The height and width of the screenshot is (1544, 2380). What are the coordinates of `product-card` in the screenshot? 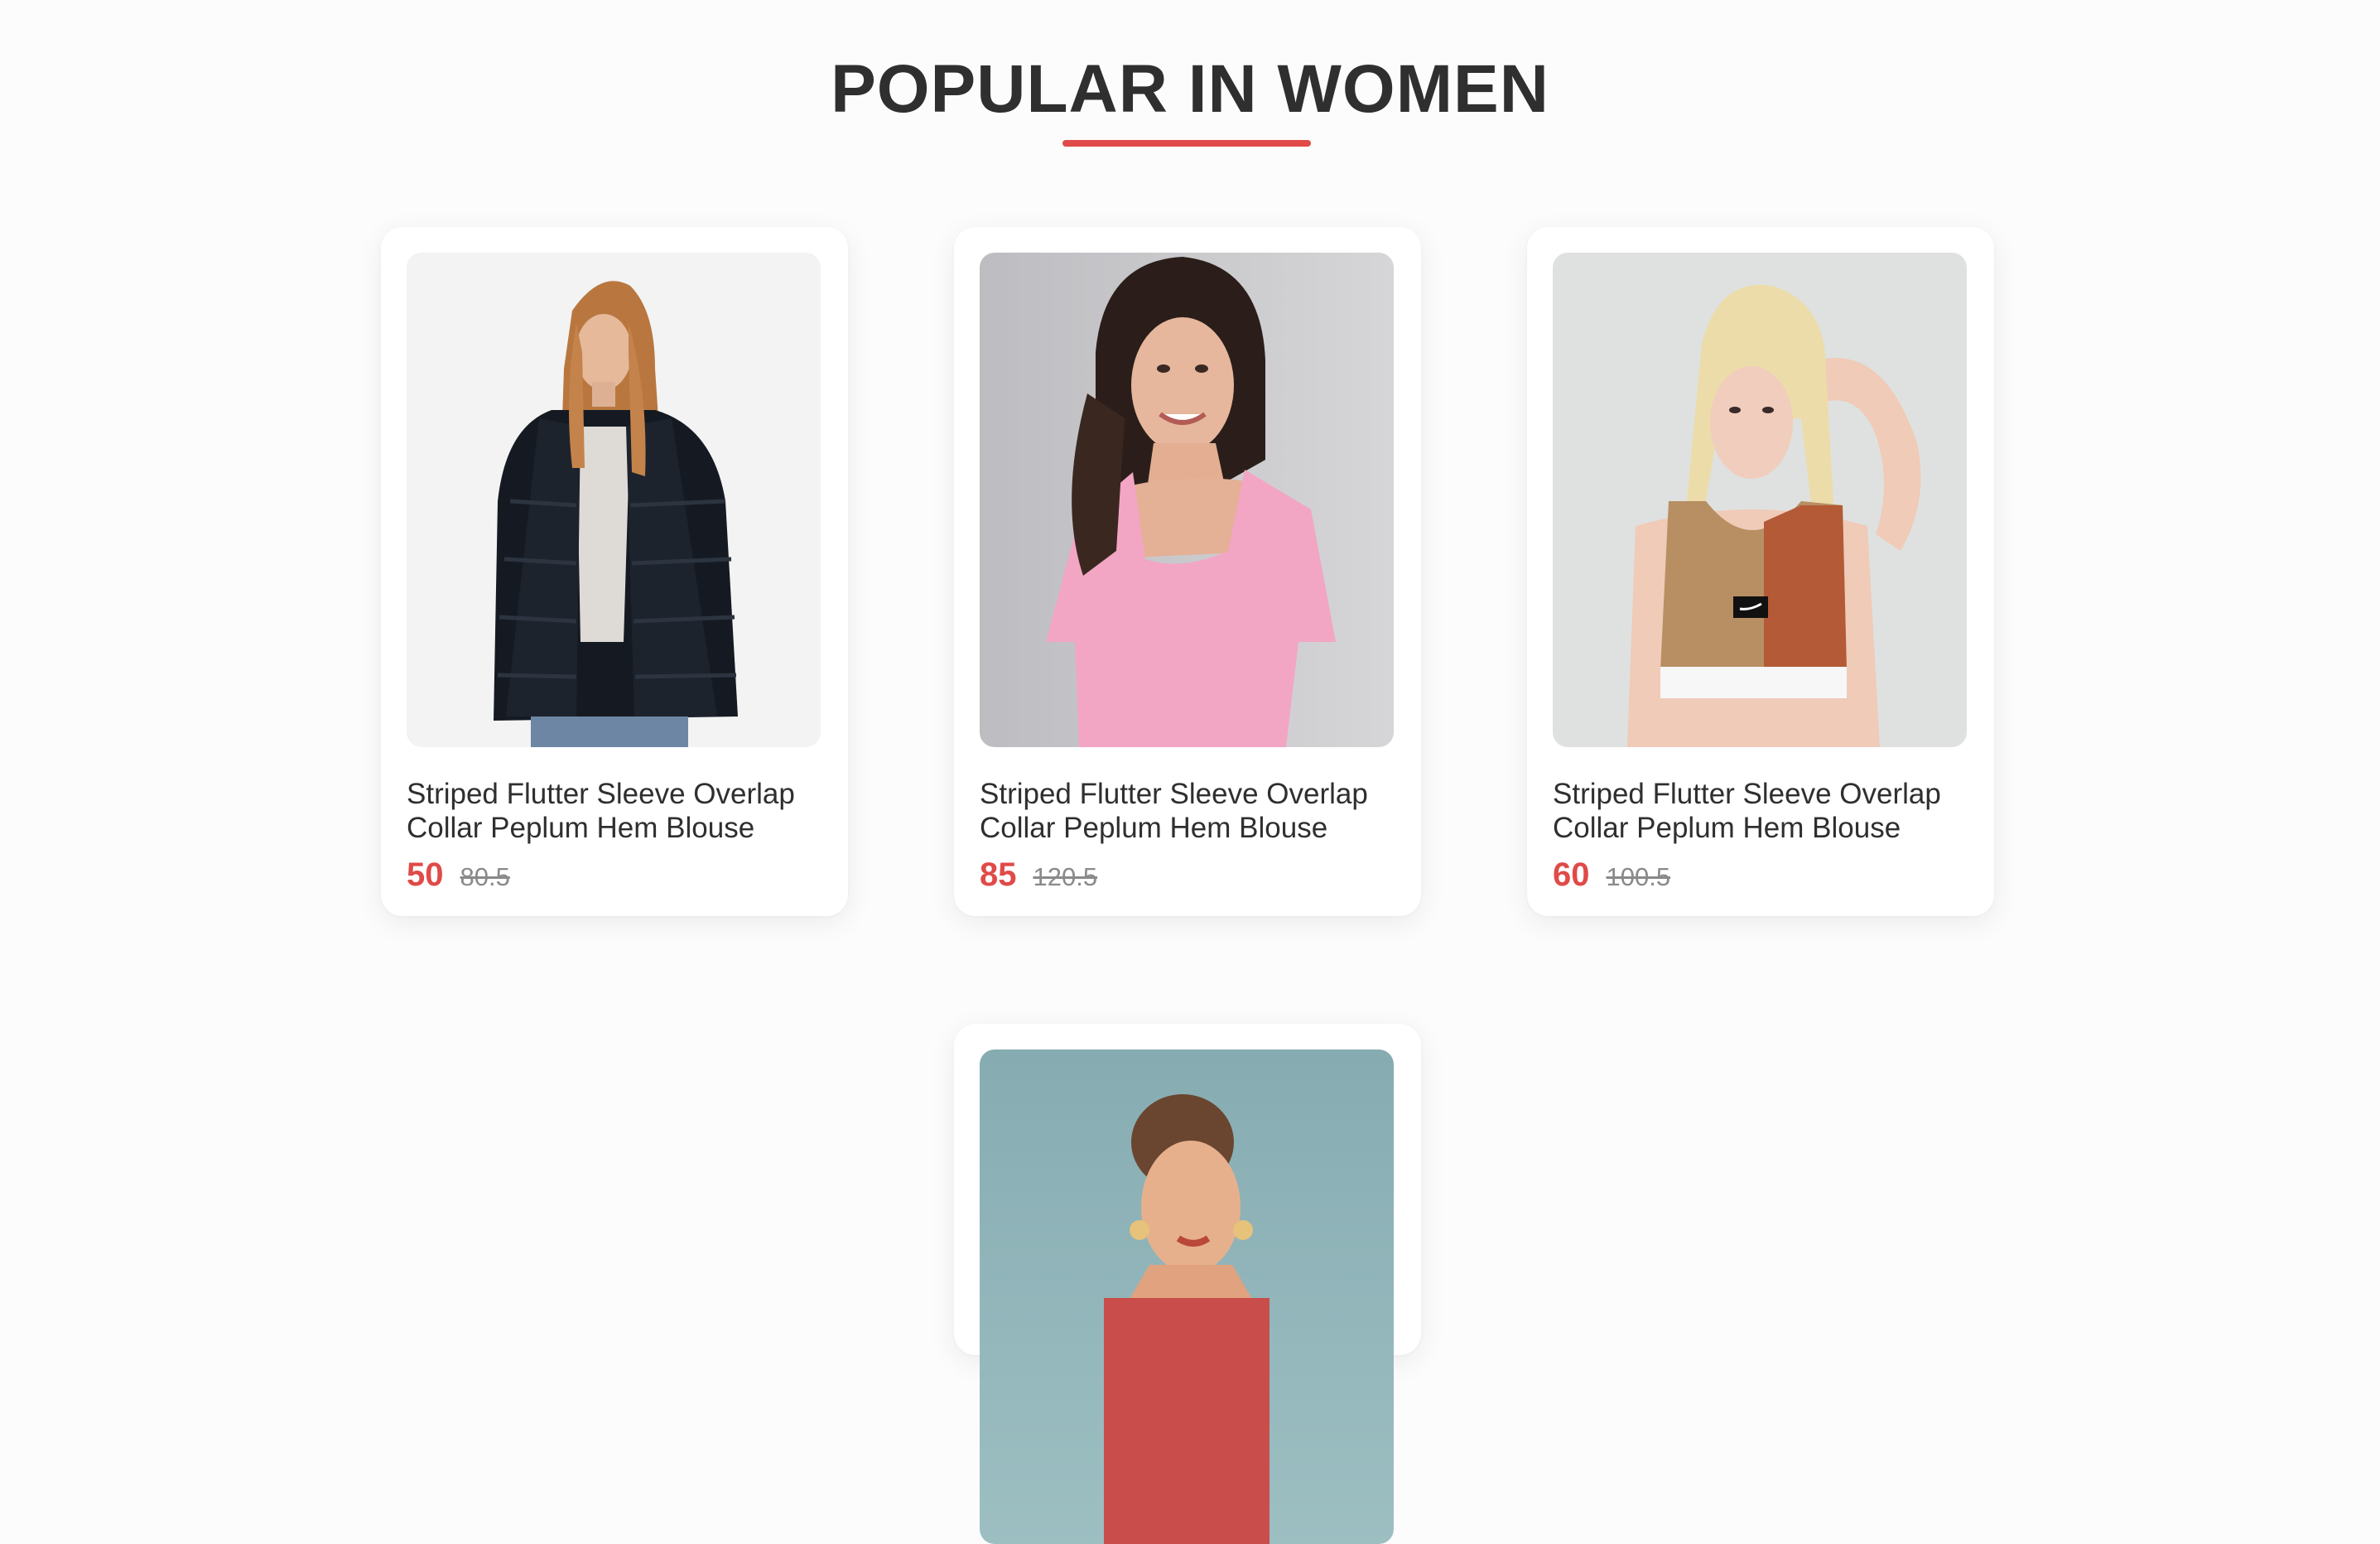 It's located at (1187, 1284).